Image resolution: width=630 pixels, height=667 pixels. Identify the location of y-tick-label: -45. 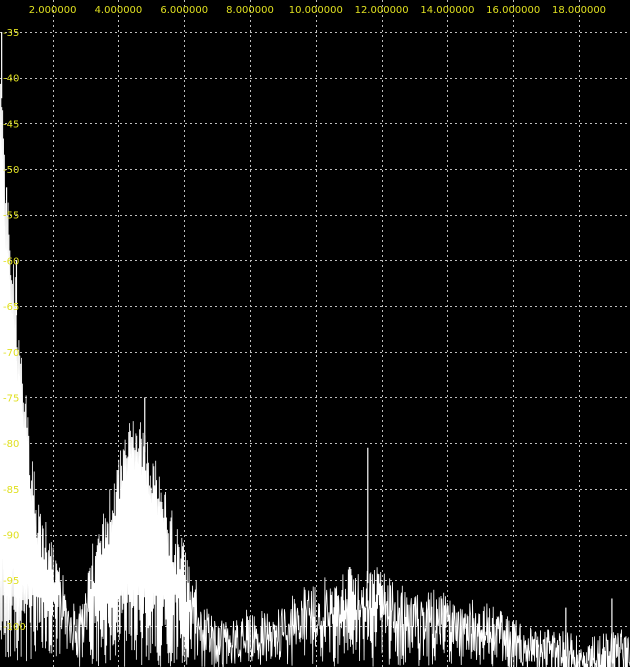
(11, 124).